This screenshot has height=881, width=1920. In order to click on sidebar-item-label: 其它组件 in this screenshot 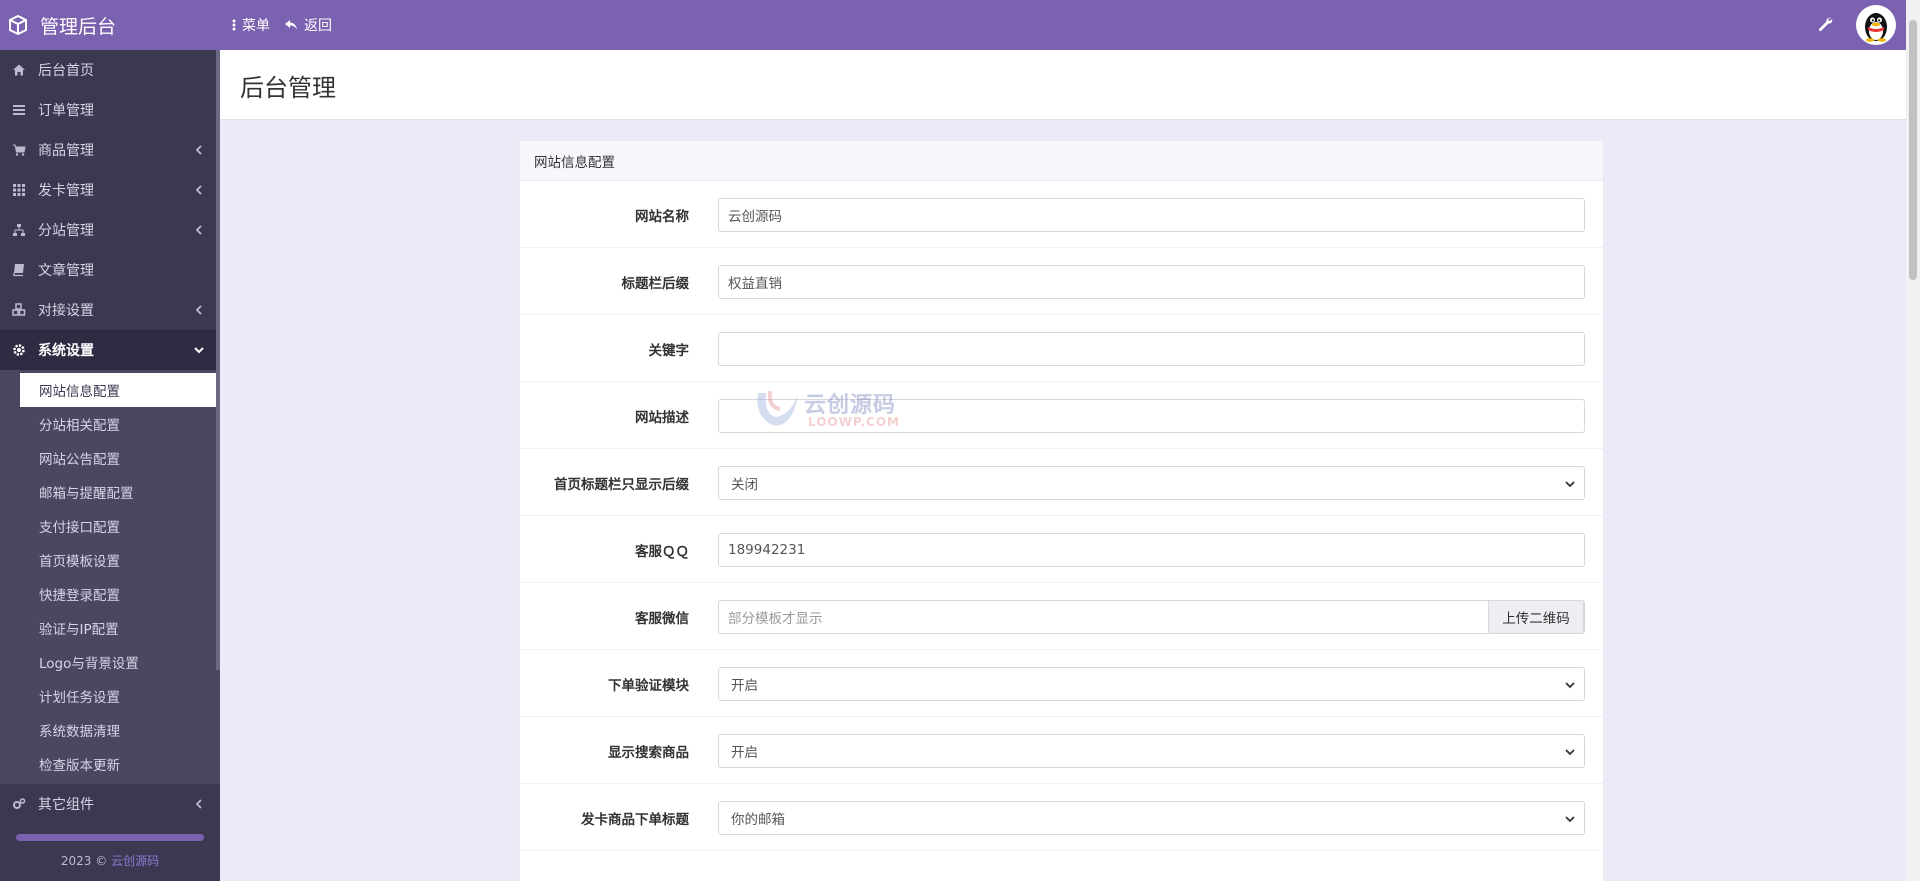, I will do `click(66, 805)`.